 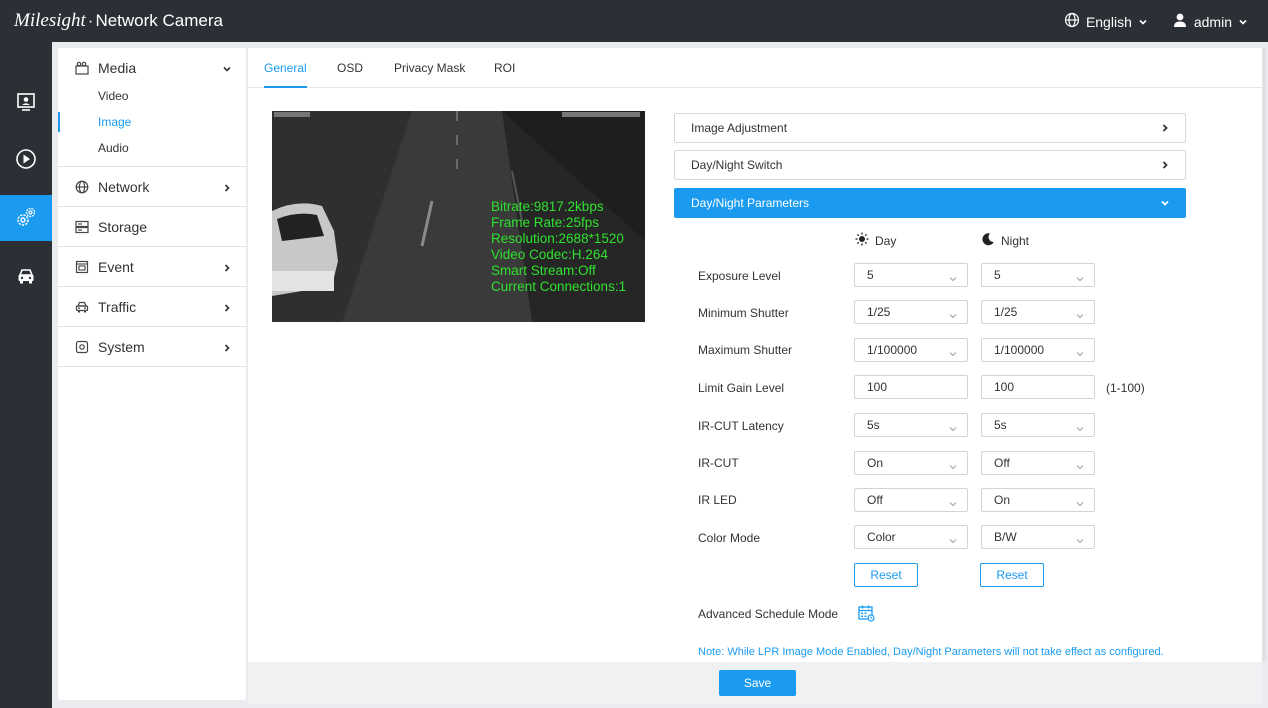 I want to click on sidebar-item-network: Network, so click(x=152, y=186).